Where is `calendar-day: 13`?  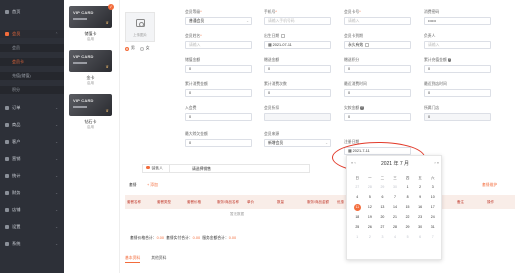 calendar-day: 13 is located at coordinates (382, 207).